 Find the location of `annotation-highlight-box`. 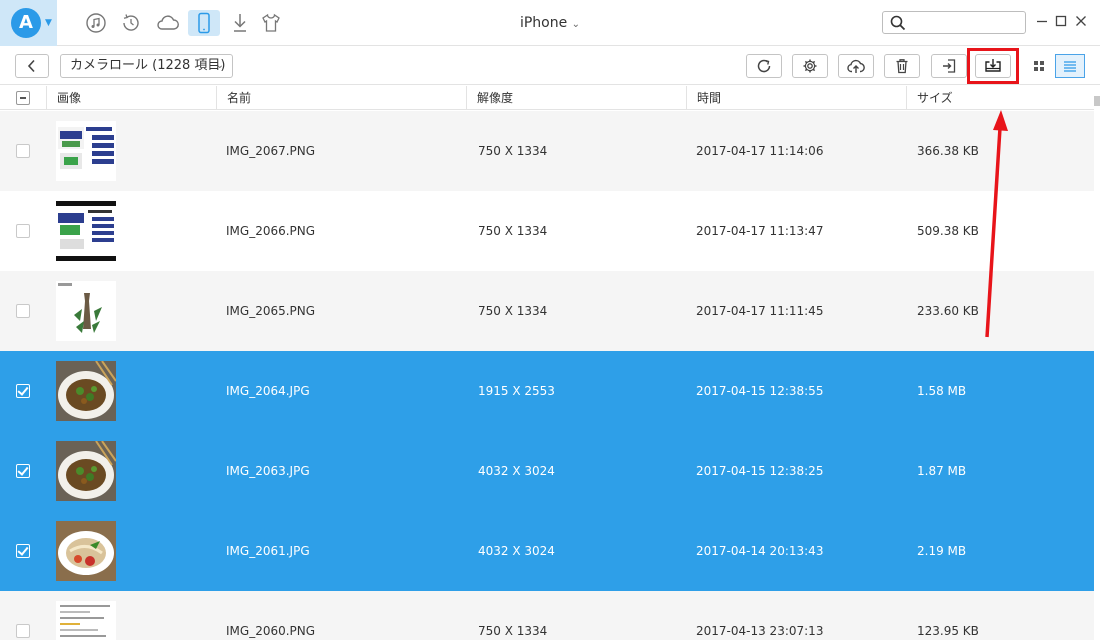

annotation-highlight-box is located at coordinates (993, 66).